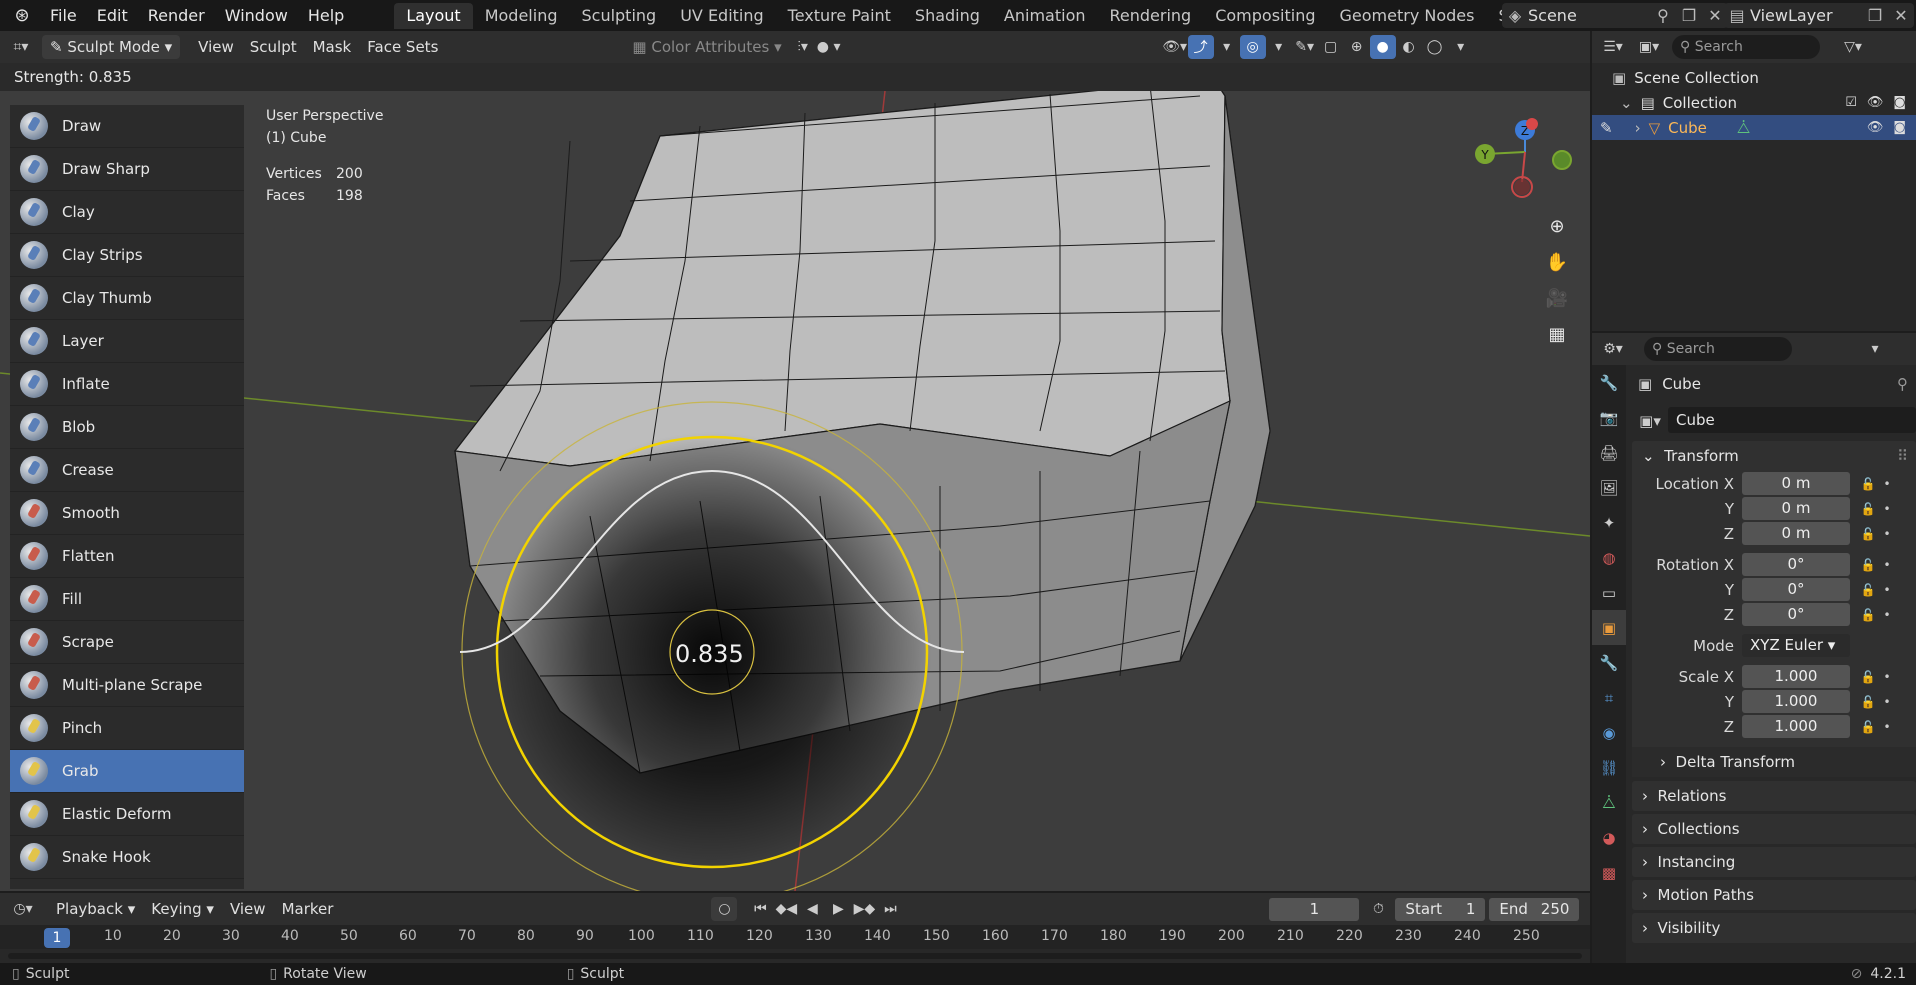 This screenshot has width=1916, height=985. What do you see at coordinates (248, 909) in the screenshot?
I see `timeline-view-menu: View` at bounding box center [248, 909].